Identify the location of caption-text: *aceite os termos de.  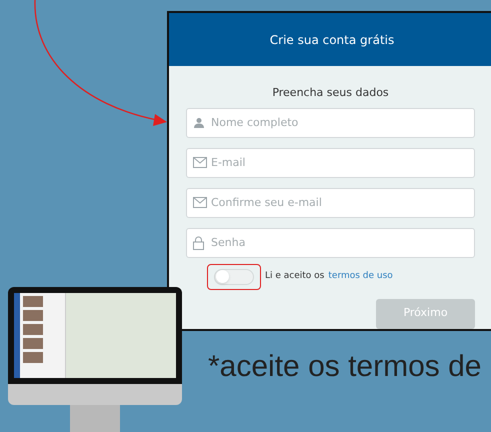
(345, 367).